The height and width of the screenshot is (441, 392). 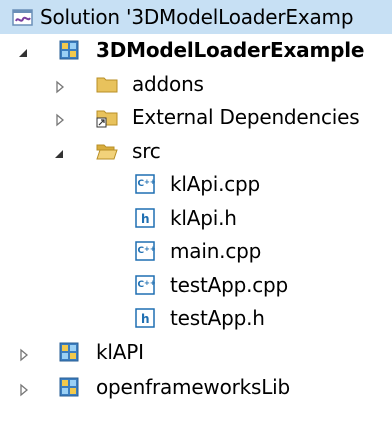 I want to click on tree-item-label: testApp.h, so click(x=217, y=318).